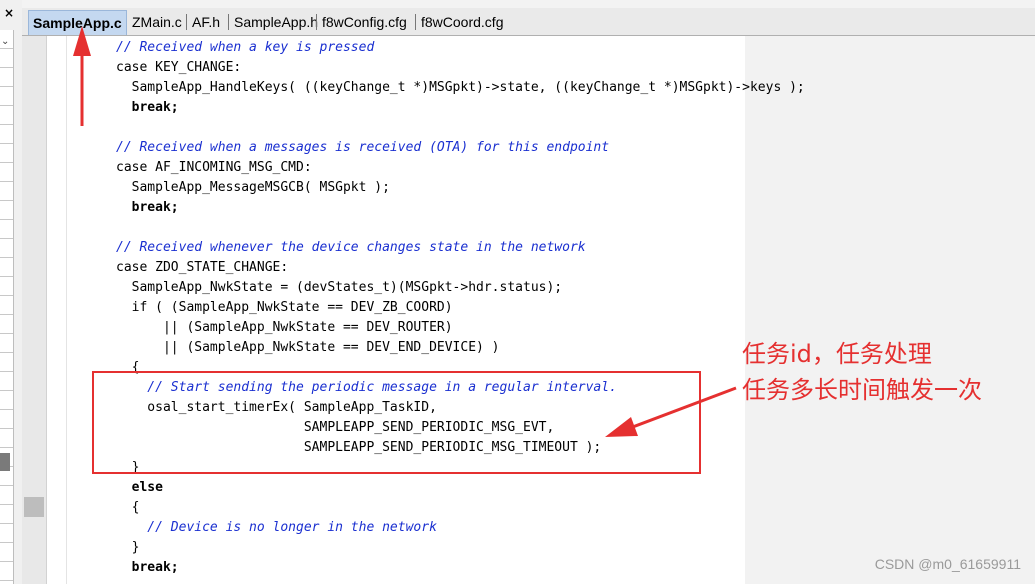 The width and height of the screenshot is (1035, 584). Describe the element at coordinates (77, 22) in the screenshot. I see `tab-sampleapp-c: SampleApp.c` at that location.